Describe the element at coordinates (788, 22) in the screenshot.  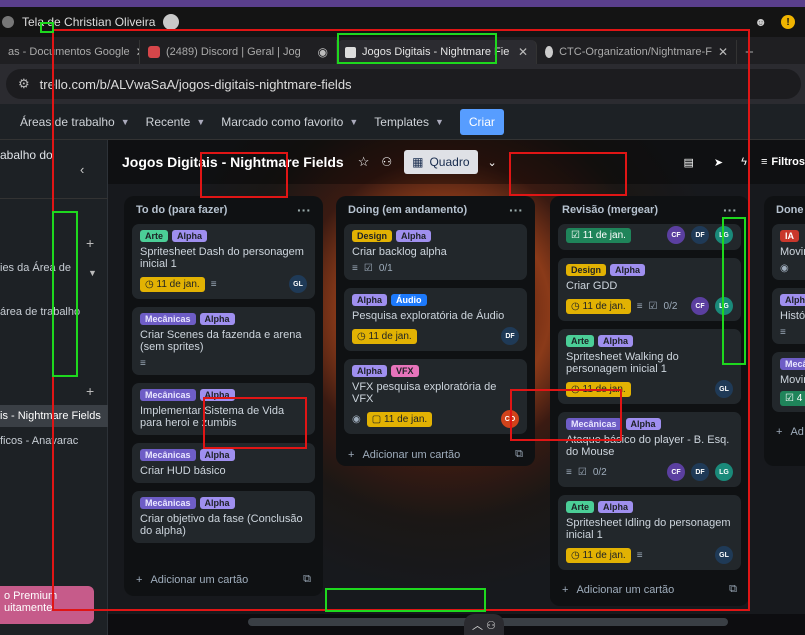
I see `alert-icon: !` at that location.